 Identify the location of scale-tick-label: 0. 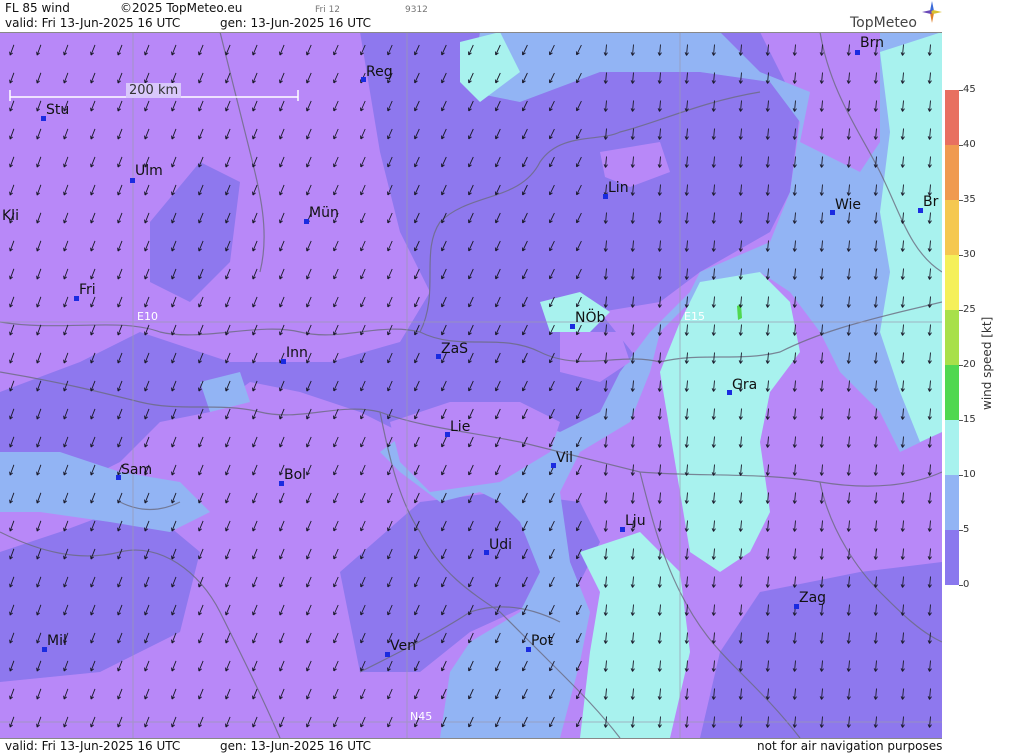
(966, 584).